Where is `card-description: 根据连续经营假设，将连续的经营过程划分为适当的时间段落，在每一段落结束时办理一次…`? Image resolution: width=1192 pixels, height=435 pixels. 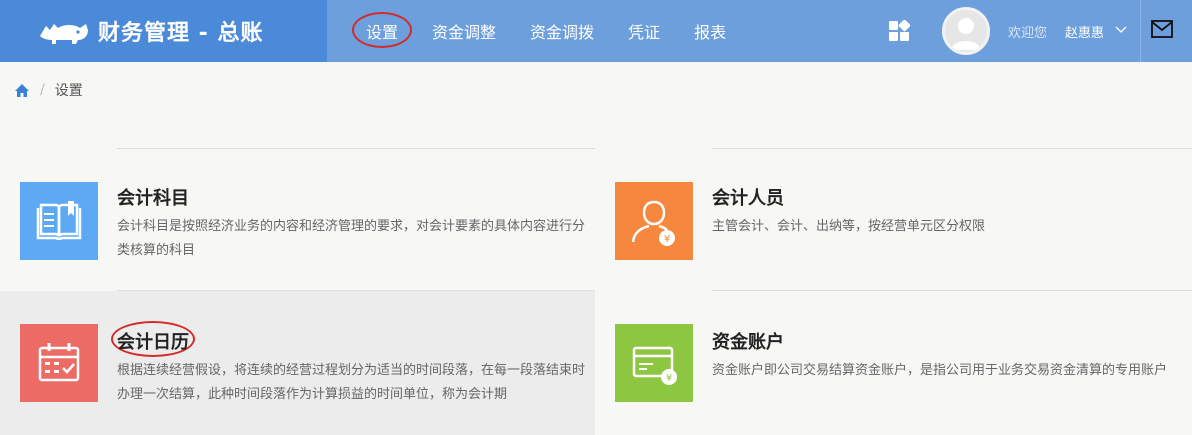 card-description: 根据连续经营假设，将连续的经营过程划分为适当的时间段落，在每一段落结束时办理一次… is located at coordinates (351, 382).